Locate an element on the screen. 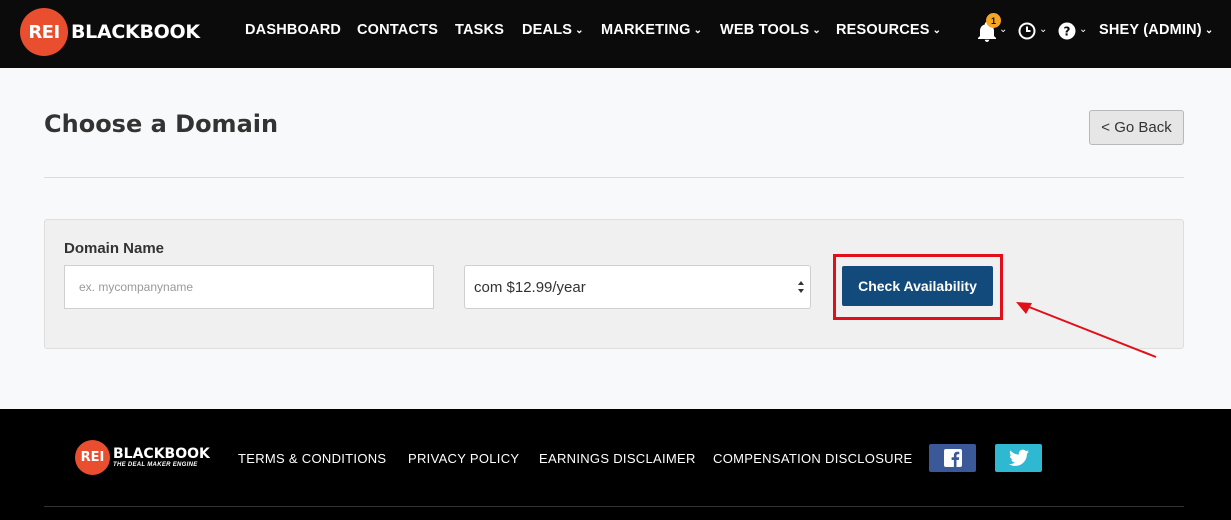 The height and width of the screenshot is (520, 1231). nav-tasks: TASKS is located at coordinates (479, 30).